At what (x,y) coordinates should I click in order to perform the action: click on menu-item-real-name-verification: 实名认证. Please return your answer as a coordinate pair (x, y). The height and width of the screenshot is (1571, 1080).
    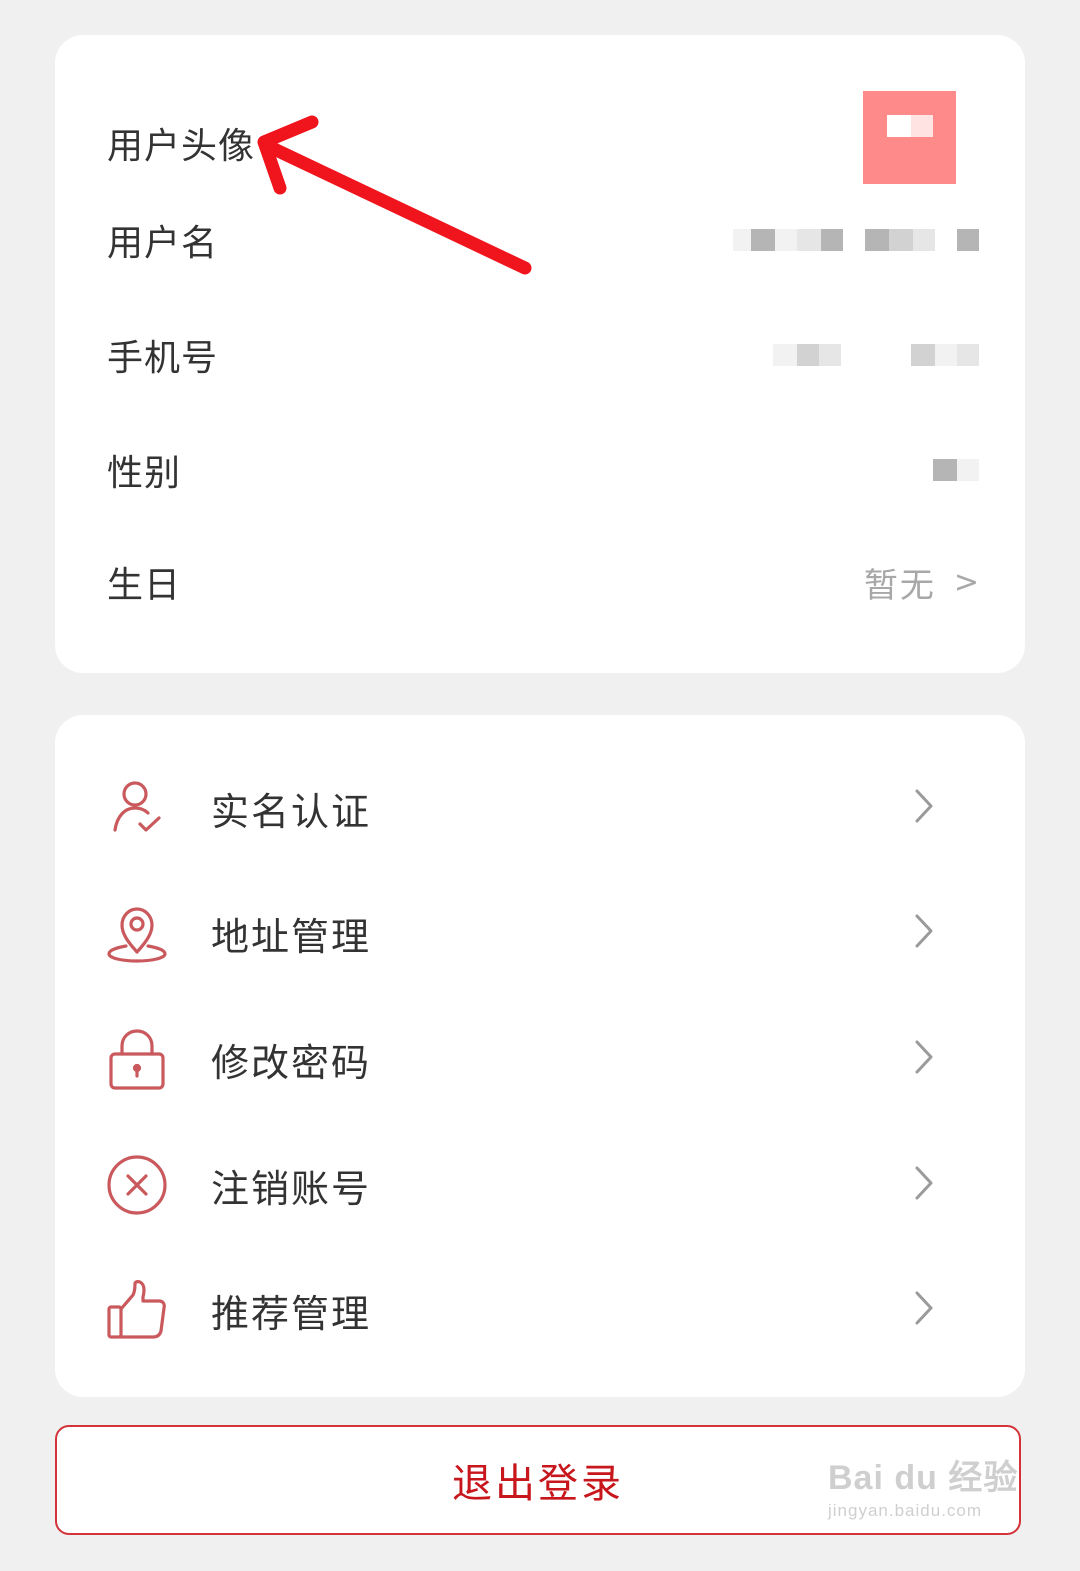
    Looking at the image, I should click on (520, 808).